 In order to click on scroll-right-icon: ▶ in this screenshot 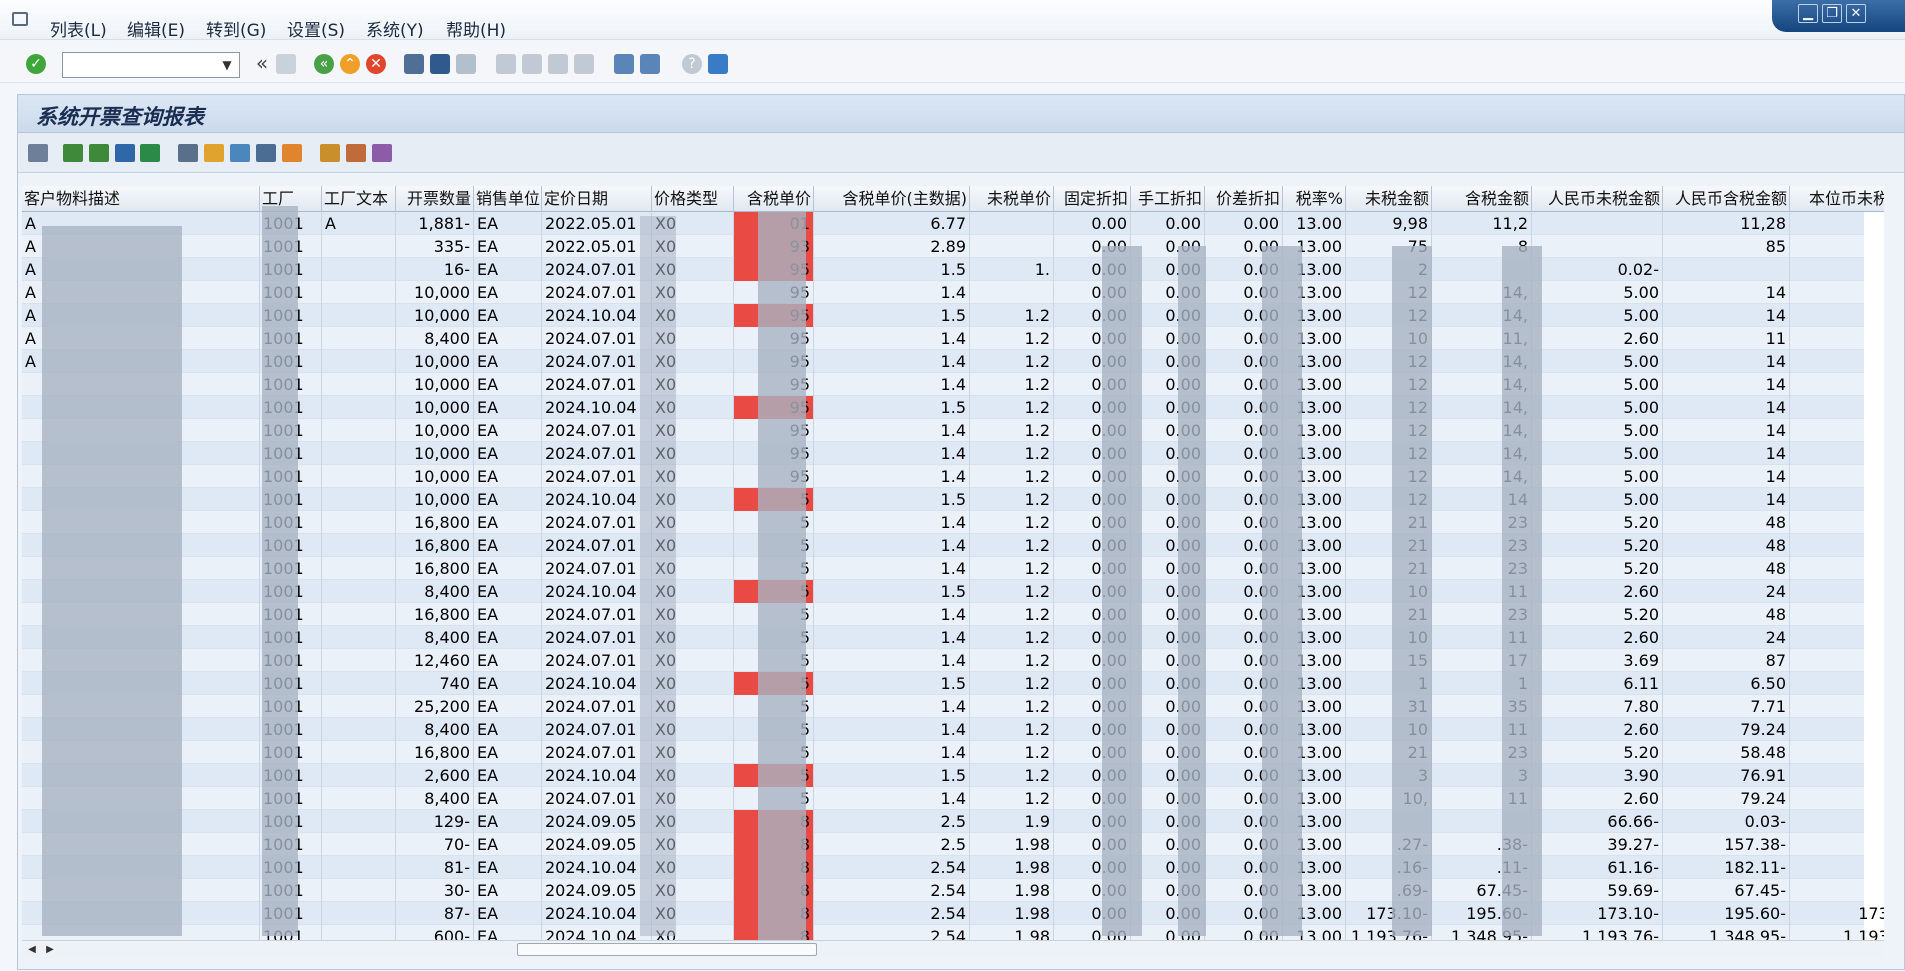, I will do `click(50, 950)`.